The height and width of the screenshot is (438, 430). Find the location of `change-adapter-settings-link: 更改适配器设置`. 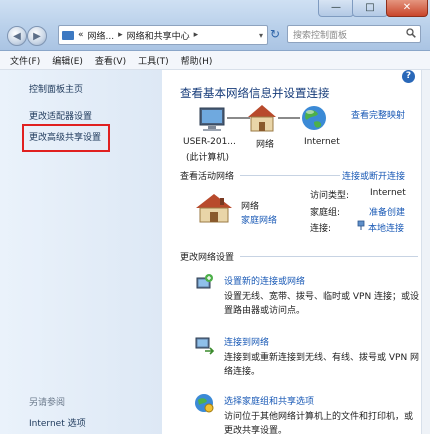

change-adapter-settings-link: 更改适配器设置 is located at coordinates (60, 115).